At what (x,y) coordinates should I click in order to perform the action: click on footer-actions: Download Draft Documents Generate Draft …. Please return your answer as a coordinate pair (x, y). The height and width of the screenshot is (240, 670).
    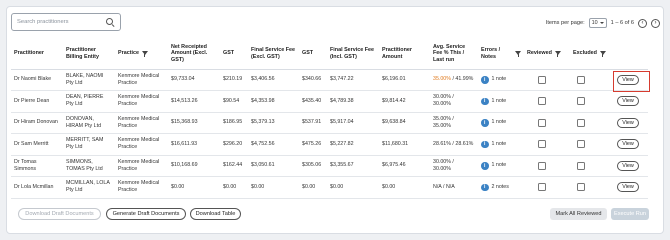
    Looking at the image, I should click on (331, 214).